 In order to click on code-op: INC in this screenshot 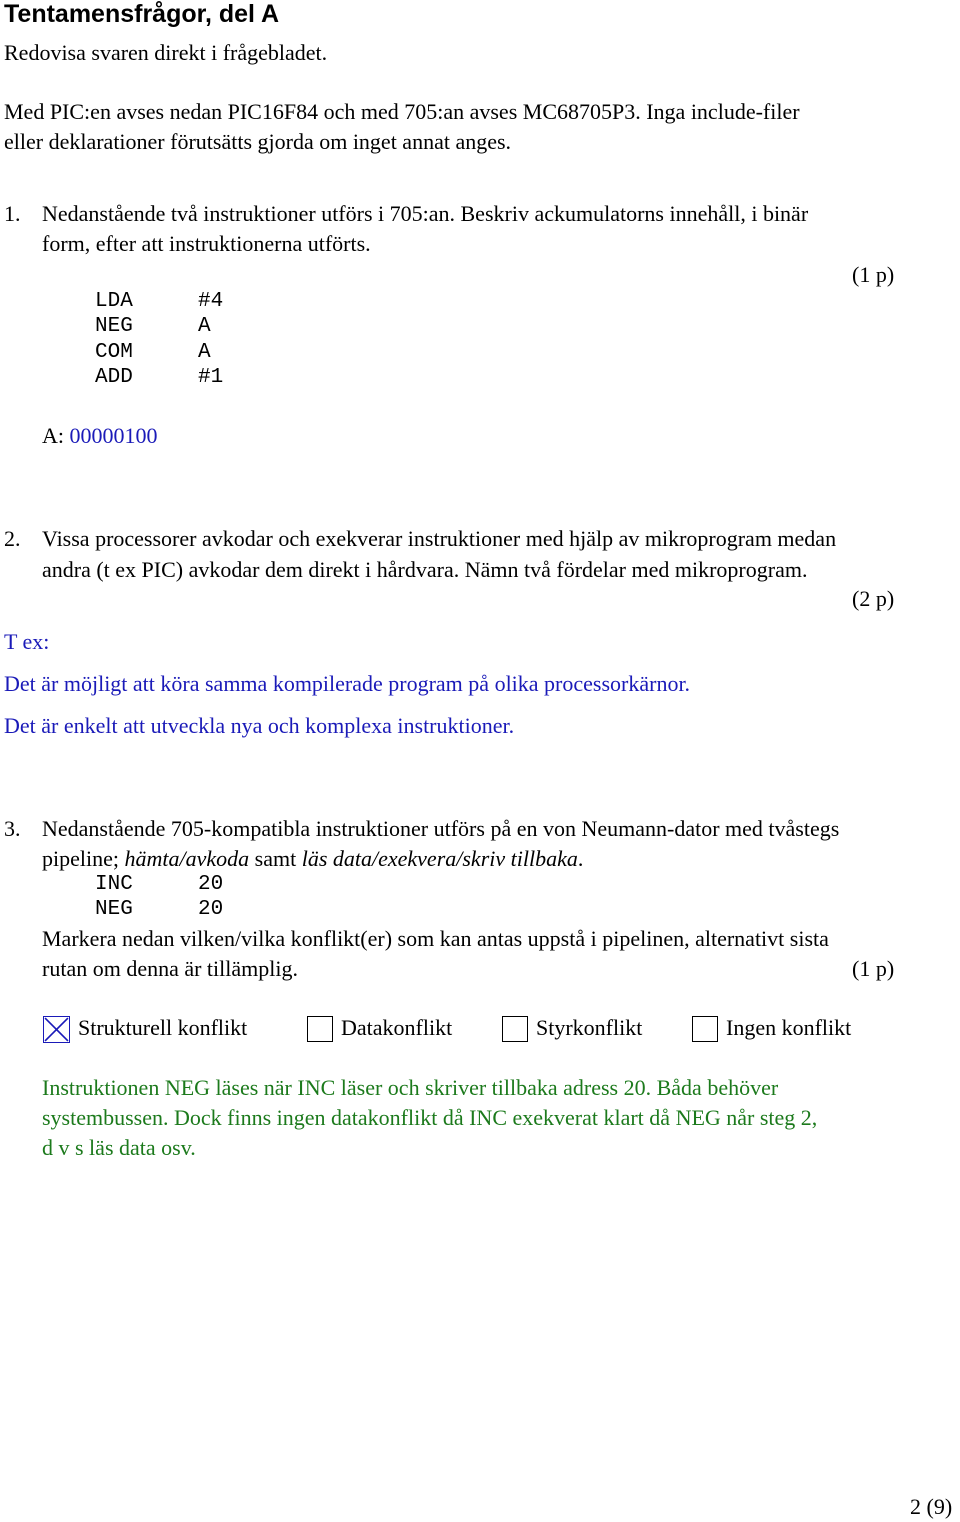, I will do `click(114, 884)`.